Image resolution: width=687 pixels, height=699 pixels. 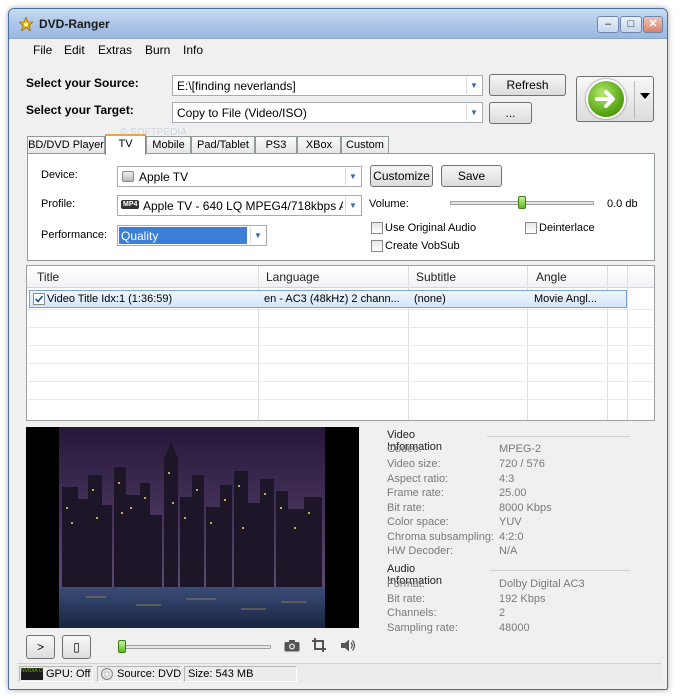 I want to click on tab-pad-tablet: Pad/Tablet, so click(x=223, y=145).